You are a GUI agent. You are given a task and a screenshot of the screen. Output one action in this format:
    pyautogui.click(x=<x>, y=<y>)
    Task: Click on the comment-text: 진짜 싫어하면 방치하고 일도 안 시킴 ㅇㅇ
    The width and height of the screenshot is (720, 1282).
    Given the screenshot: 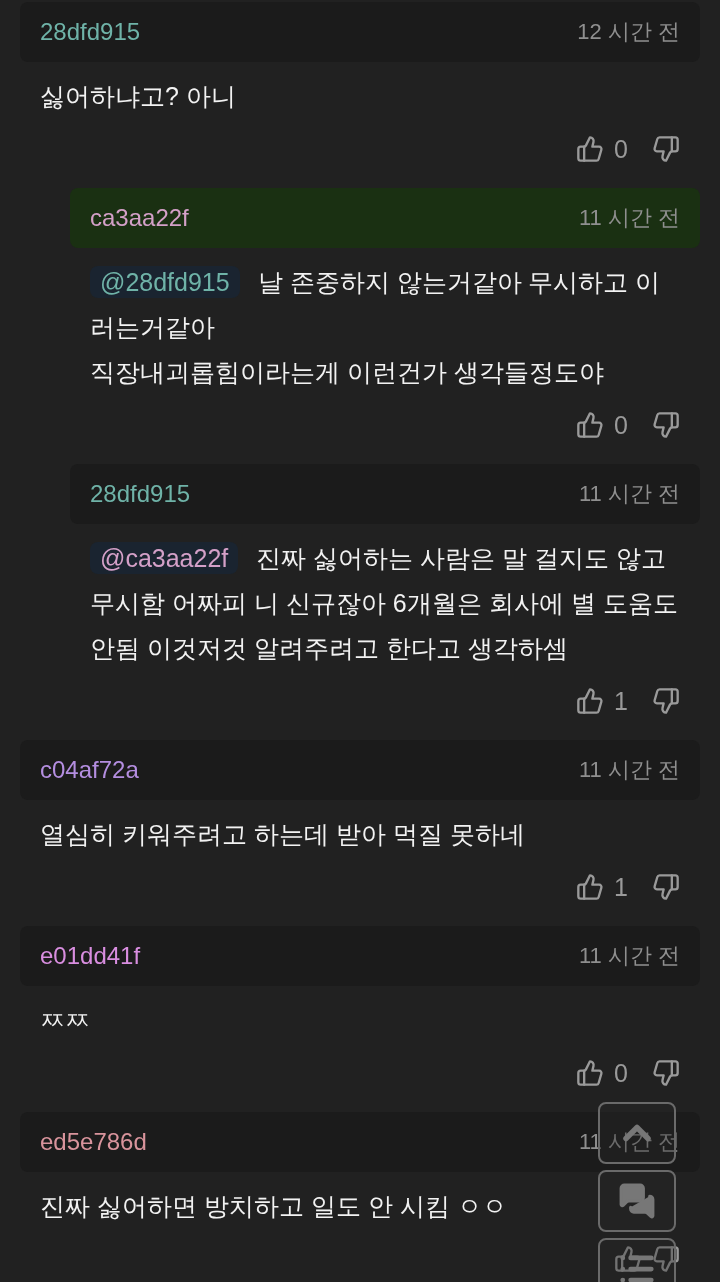 What is the action you would take?
    pyautogui.click(x=273, y=1206)
    